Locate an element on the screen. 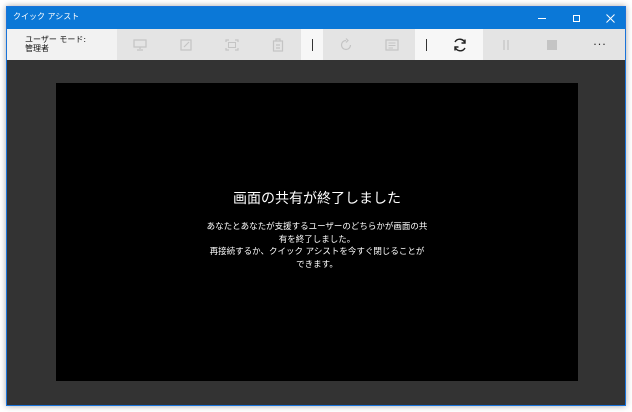  actual-size-button is located at coordinates (232, 44).